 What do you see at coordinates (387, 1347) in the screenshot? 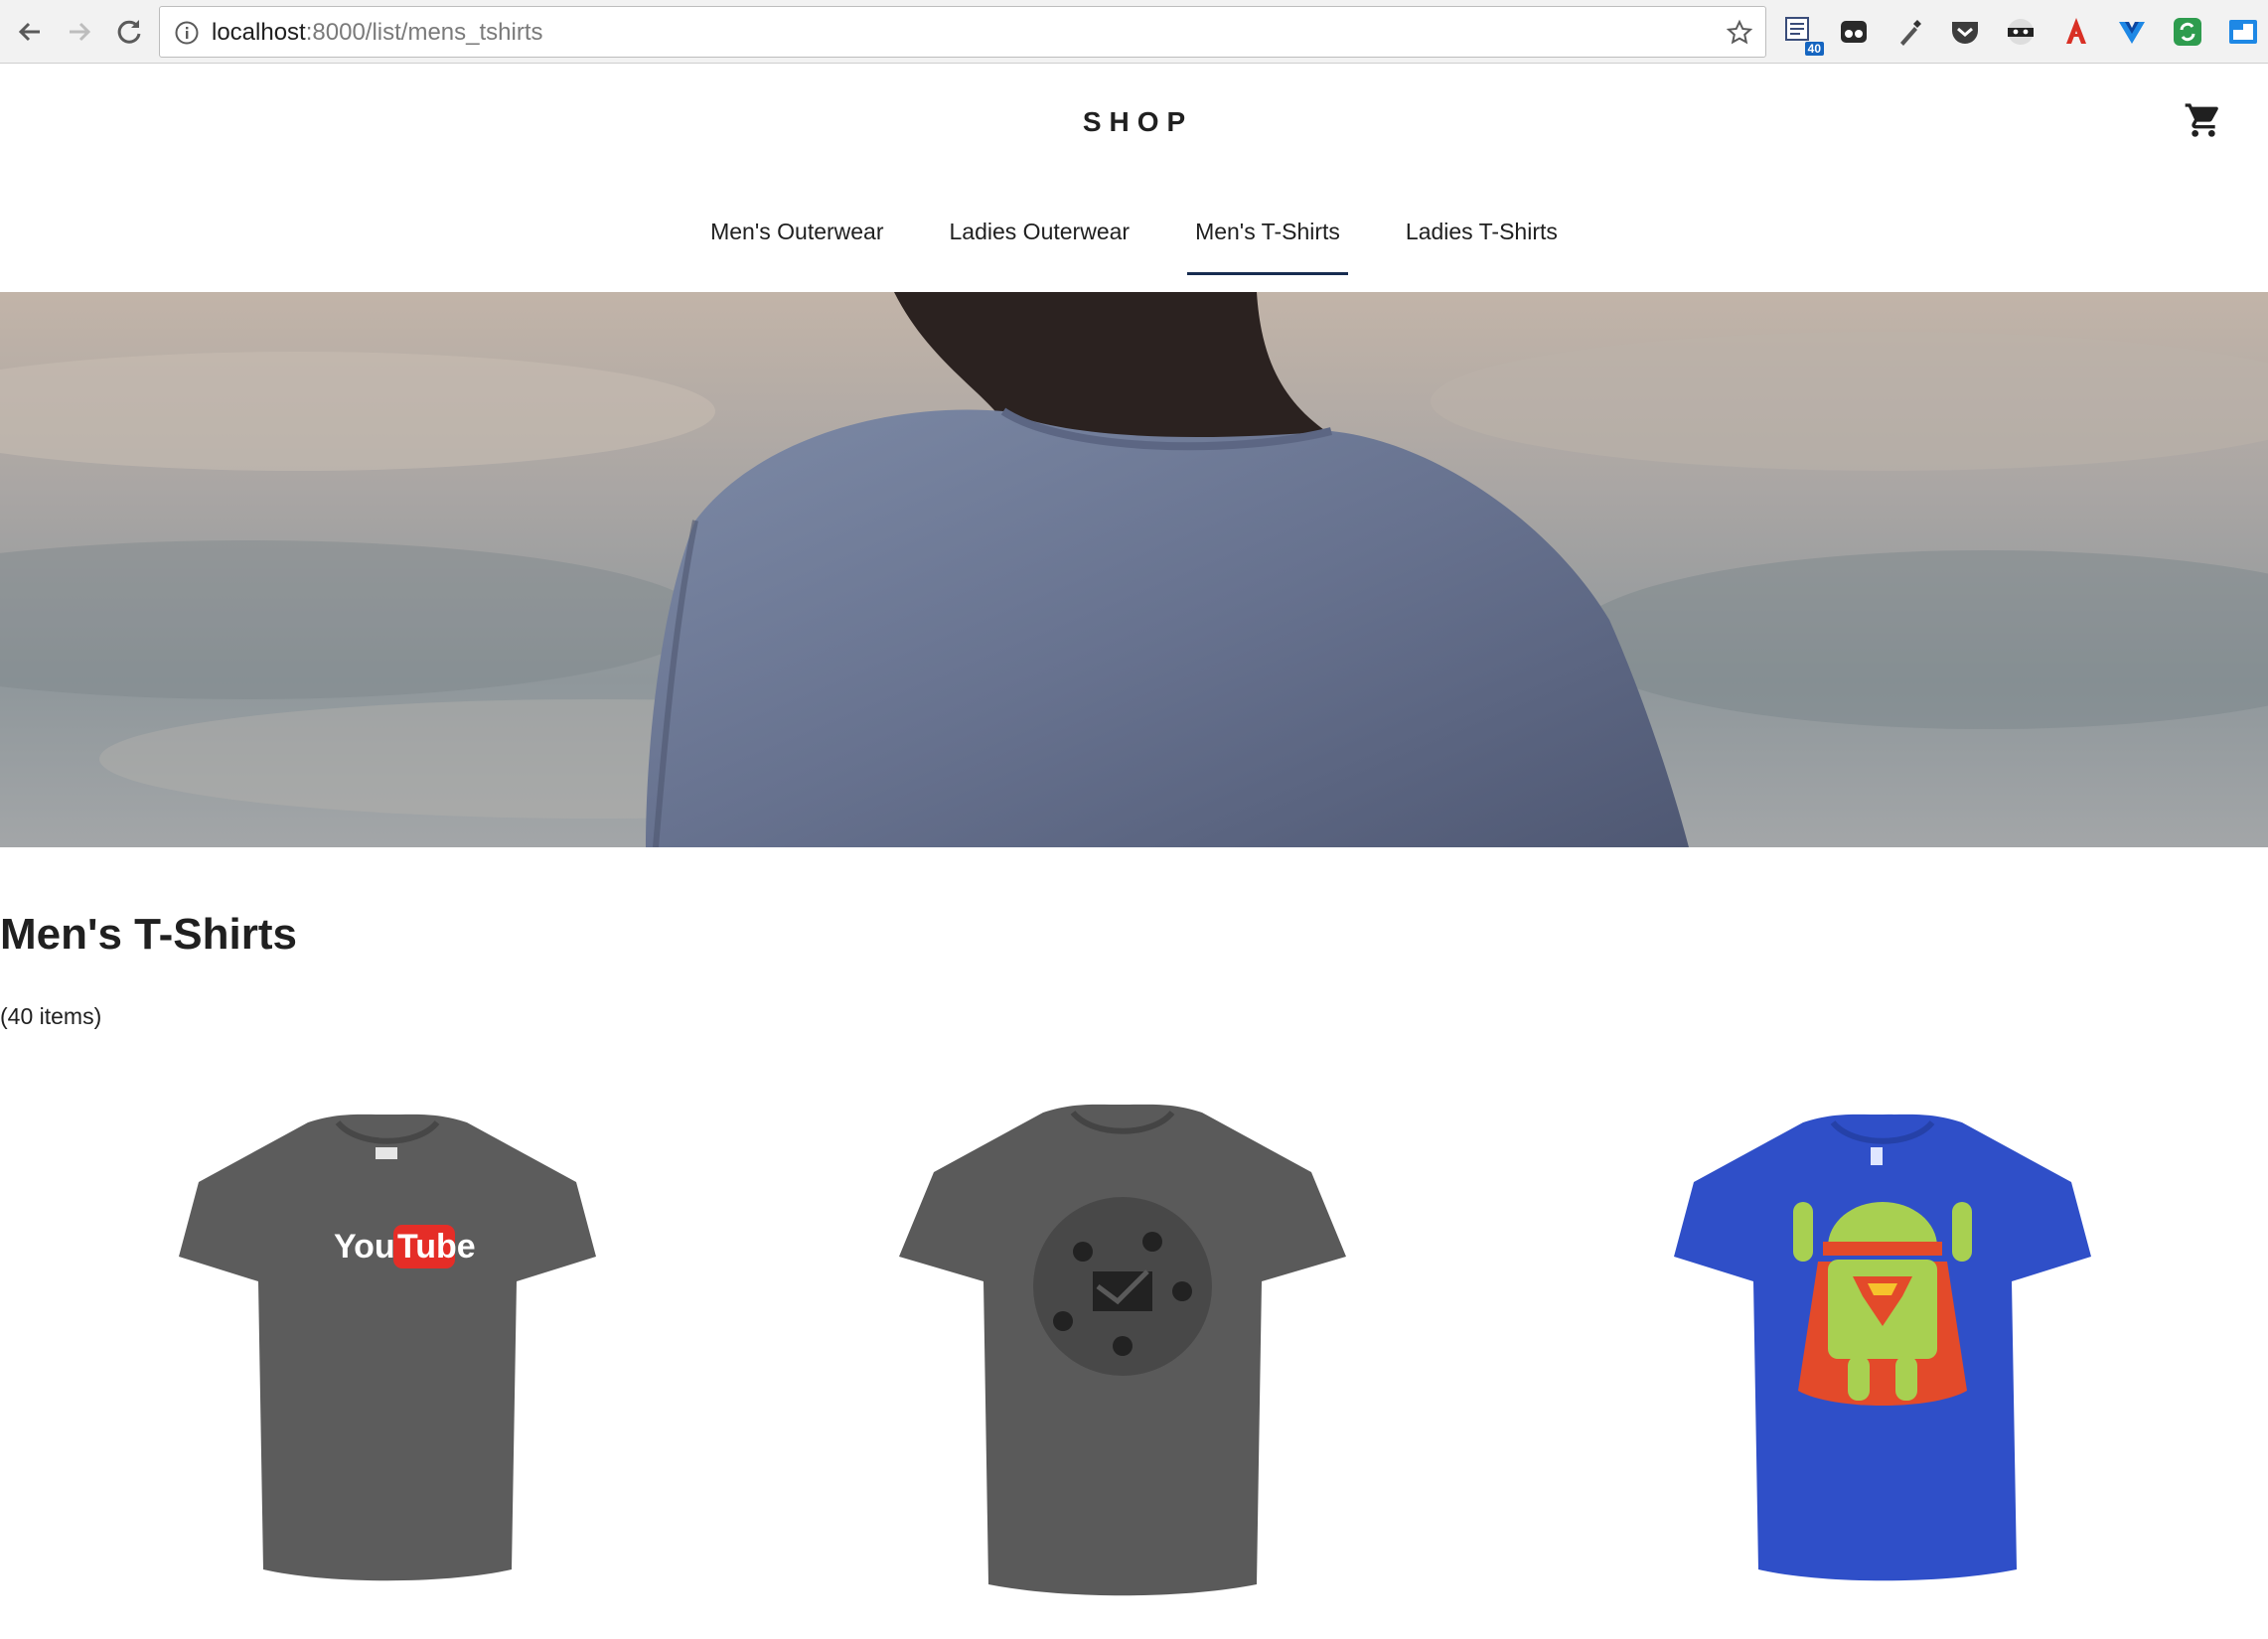
I see `product-image: You Tube` at bounding box center [387, 1347].